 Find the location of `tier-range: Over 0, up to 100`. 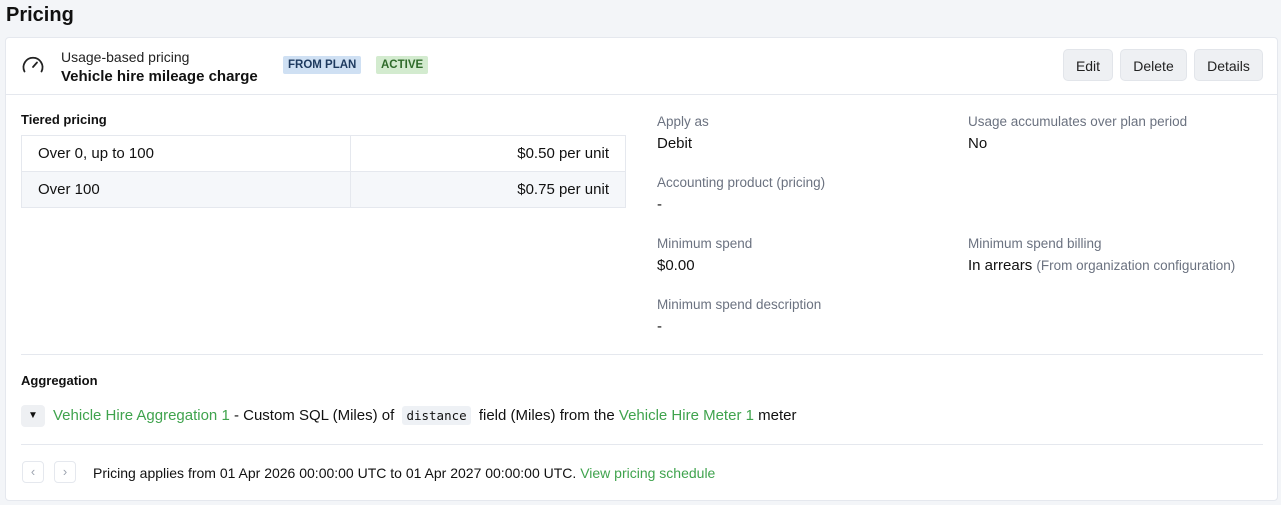

tier-range: Over 0, up to 100 is located at coordinates (186, 153).